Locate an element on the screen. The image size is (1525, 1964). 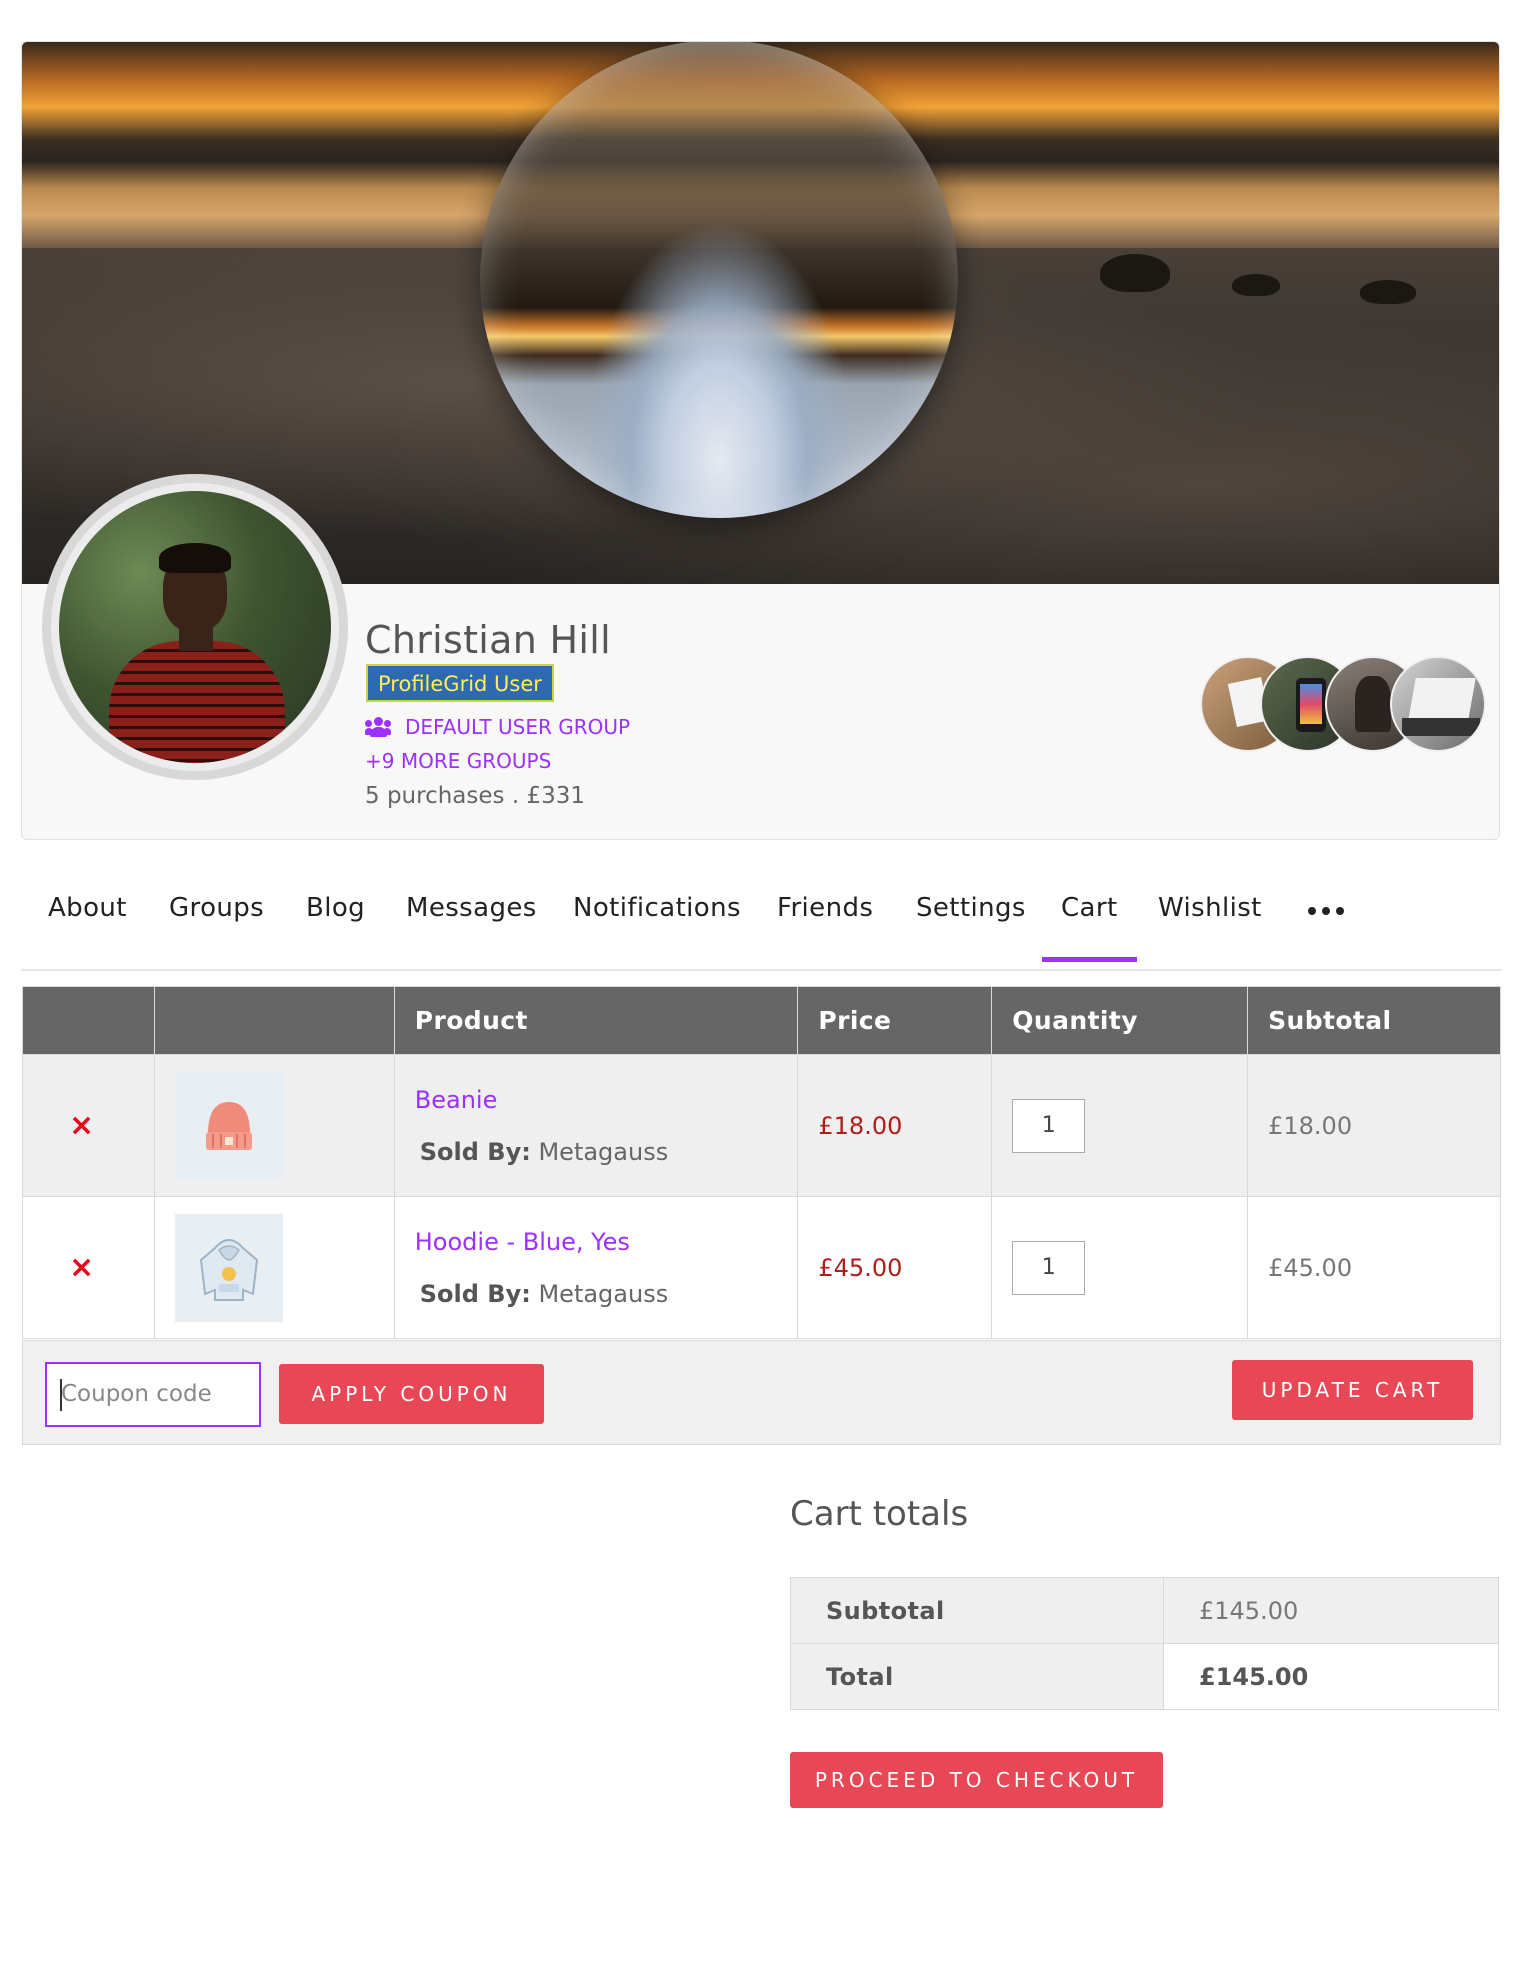
users-icon is located at coordinates (378, 727).